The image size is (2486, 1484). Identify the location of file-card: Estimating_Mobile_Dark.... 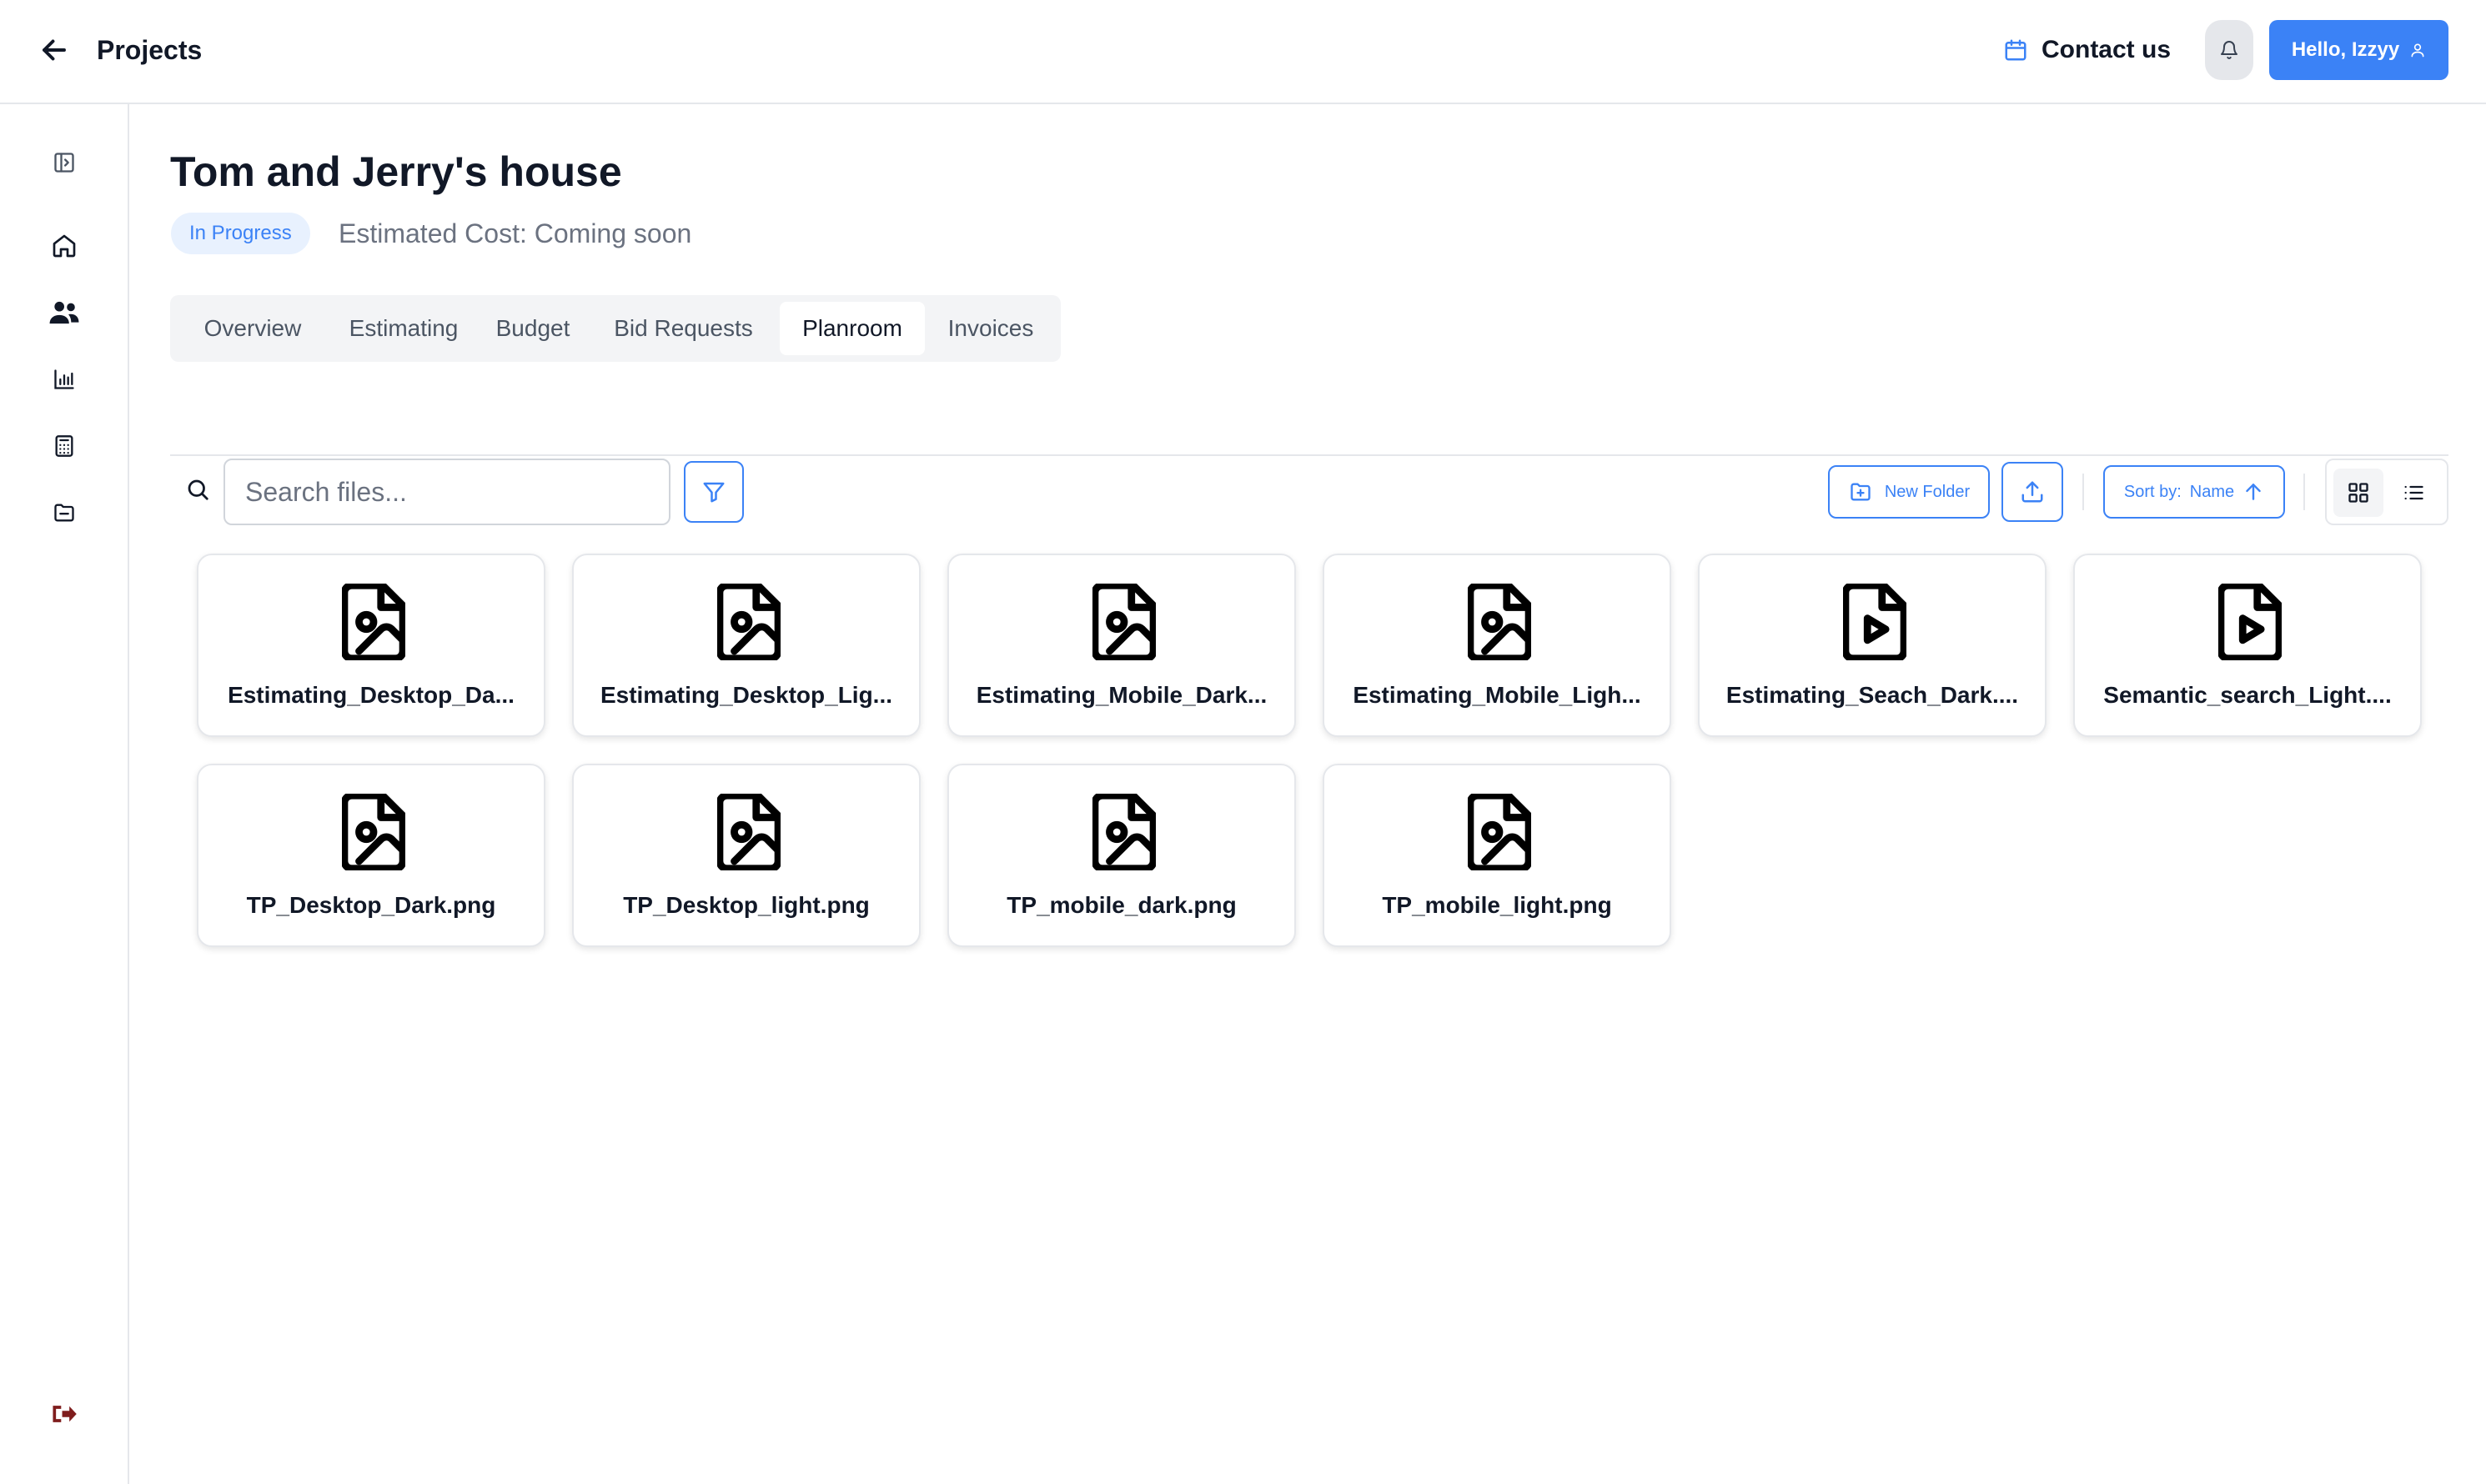
(1121, 645).